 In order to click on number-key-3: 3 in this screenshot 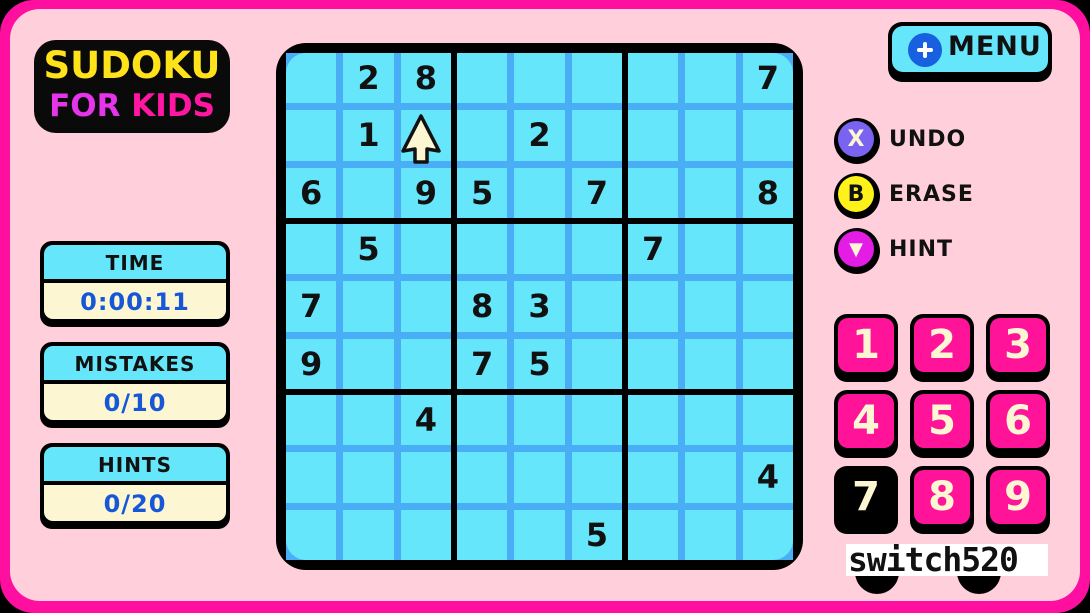, I will do `click(1018, 348)`.